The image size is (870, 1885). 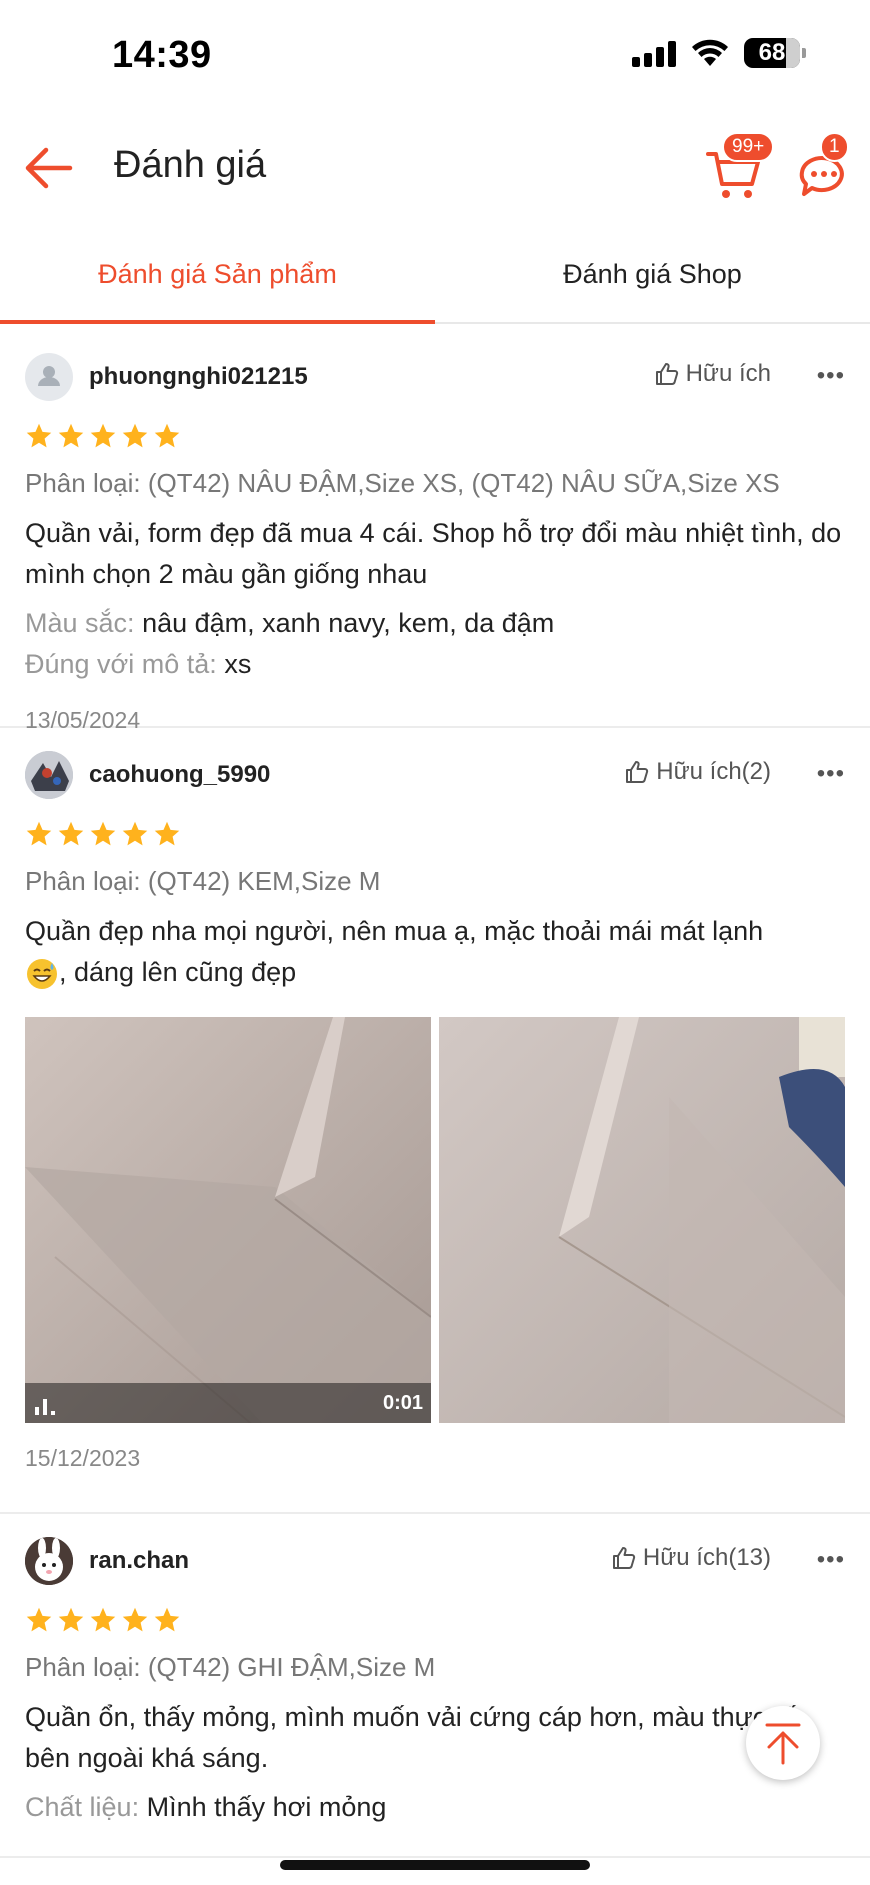 What do you see at coordinates (706, 1557) in the screenshot?
I see `helpful-label: Hữu ích(13)` at bounding box center [706, 1557].